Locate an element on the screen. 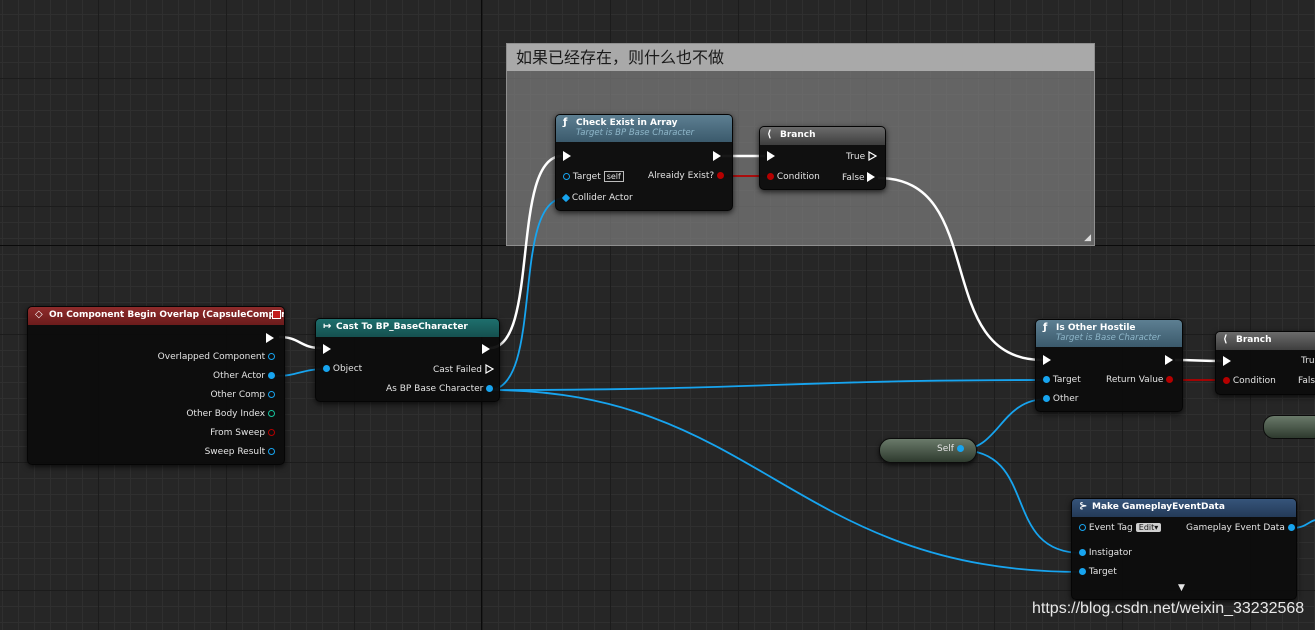  node-title: Cast To BP_BaseCharacter is located at coordinates (402, 327).